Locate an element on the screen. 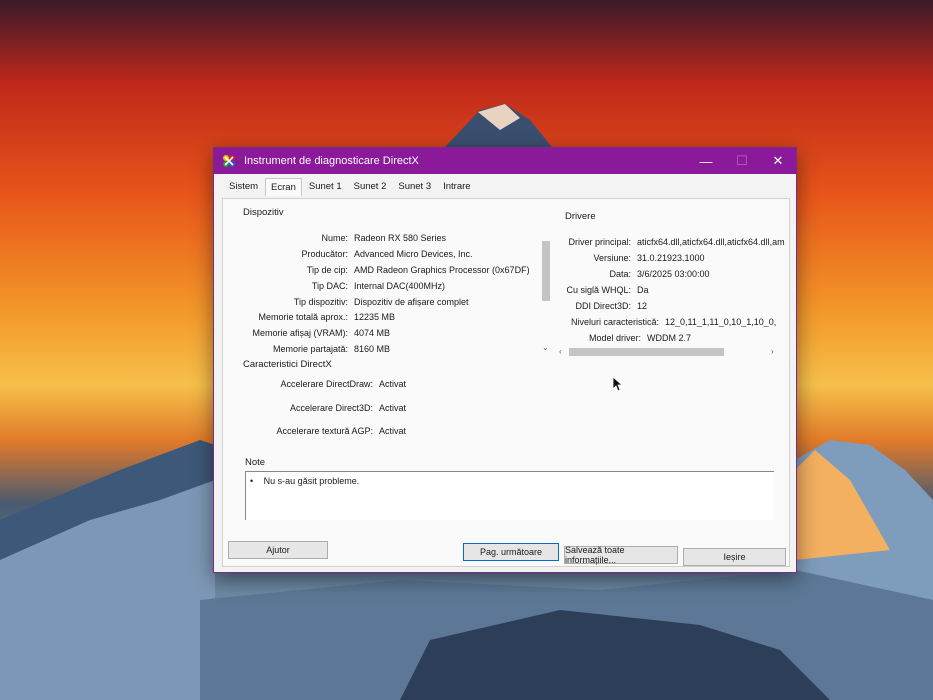 Image resolution: width=933 pixels, height=700 pixels. driver-row-ddi: DDI Direct3D: 12 is located at coordinates (603, 306).